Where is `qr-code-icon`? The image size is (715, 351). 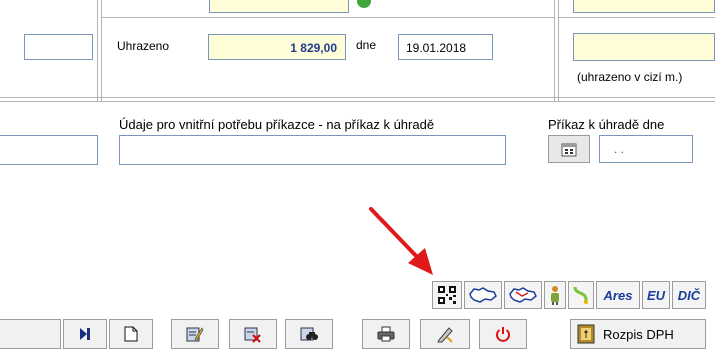
qr-code-icon is located at coordinates (447, 295).